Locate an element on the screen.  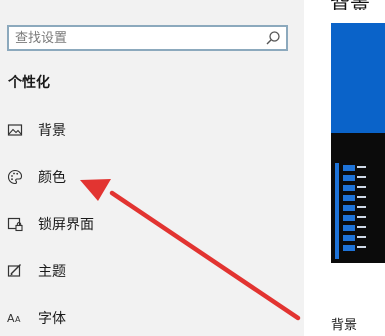
image-icon is located at coordinates (15, 130).